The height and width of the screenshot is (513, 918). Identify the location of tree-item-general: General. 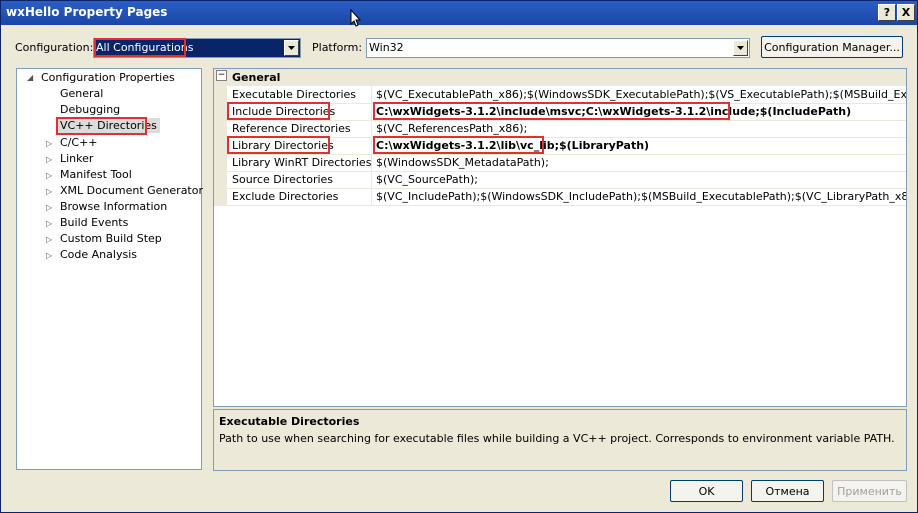
(81, 93).